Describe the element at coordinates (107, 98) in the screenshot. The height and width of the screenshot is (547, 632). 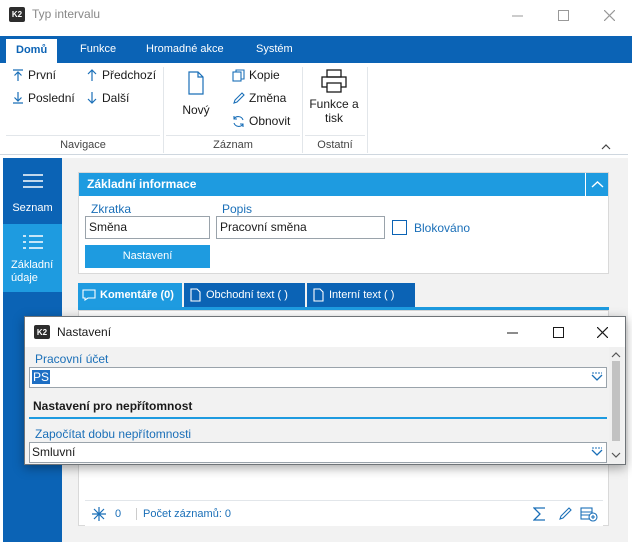
I see `next-button: Další` at that location.